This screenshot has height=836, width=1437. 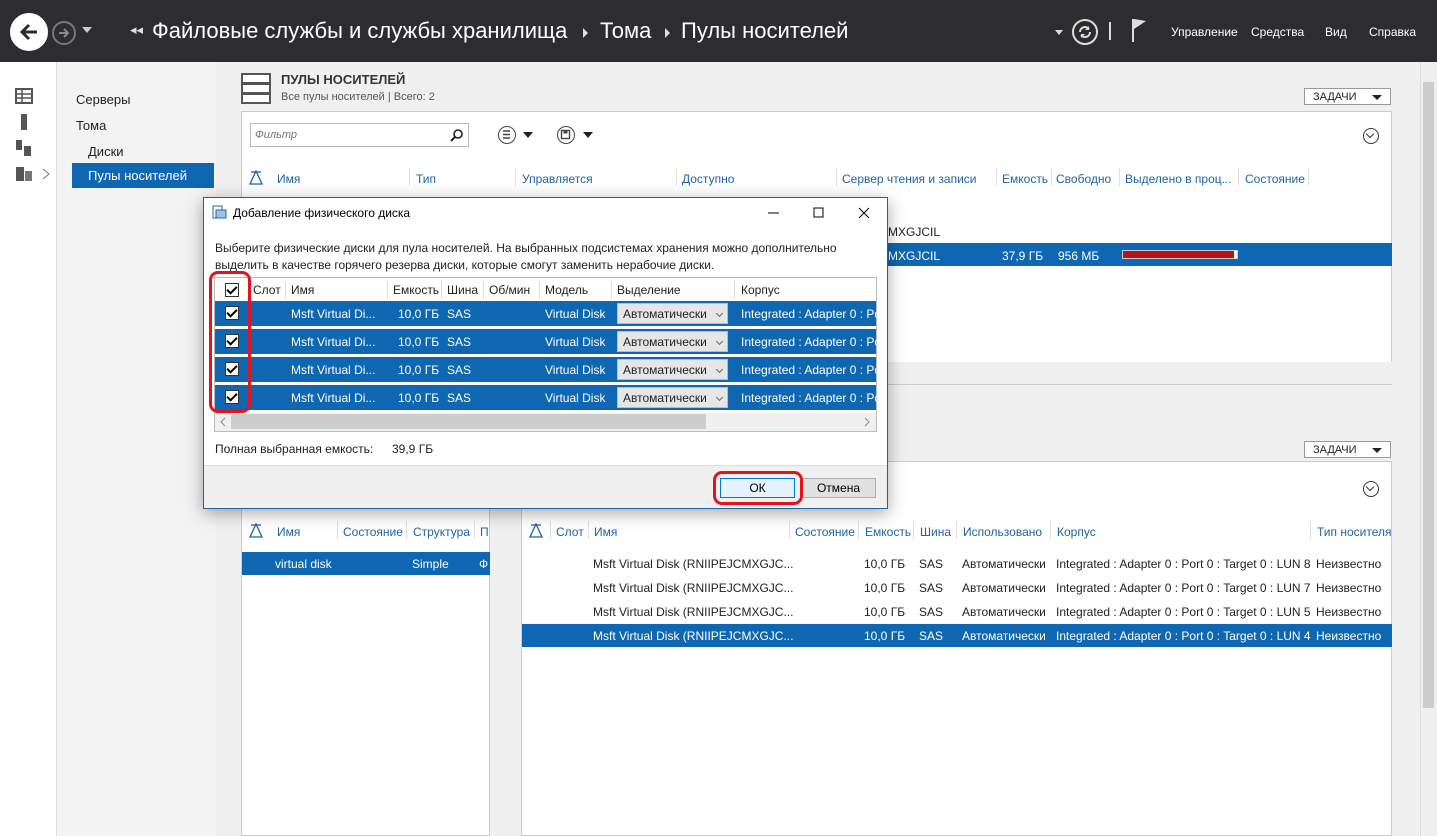 I want to click on breadcrumb-overflow-icon: ◂◂, so click(x=136, y=30).